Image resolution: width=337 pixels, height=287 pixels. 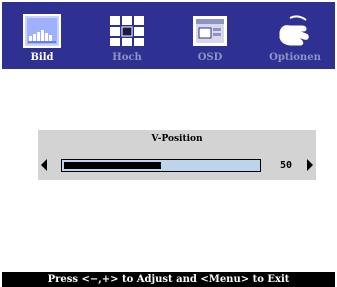 I want to click on osd-screen-icon, so click(x=210, y=31).